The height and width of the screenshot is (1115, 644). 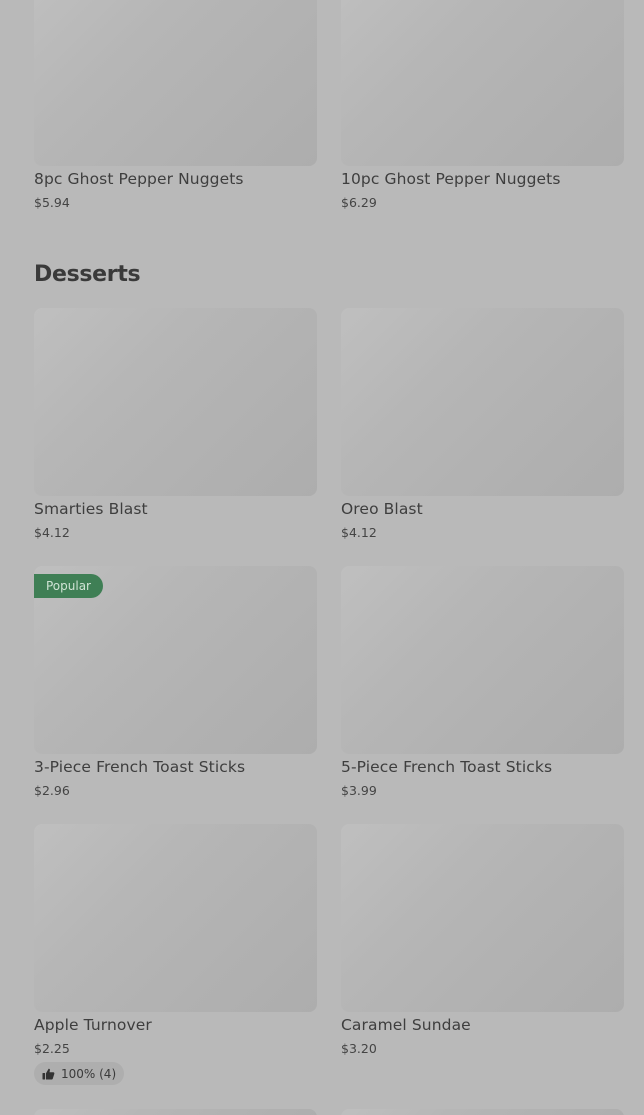 What do you see at coordinates (447, 767) in the screenshot?
I see `menu-item-name: 5-Piece French Toast Sticks` at bounding box center [447, 767].